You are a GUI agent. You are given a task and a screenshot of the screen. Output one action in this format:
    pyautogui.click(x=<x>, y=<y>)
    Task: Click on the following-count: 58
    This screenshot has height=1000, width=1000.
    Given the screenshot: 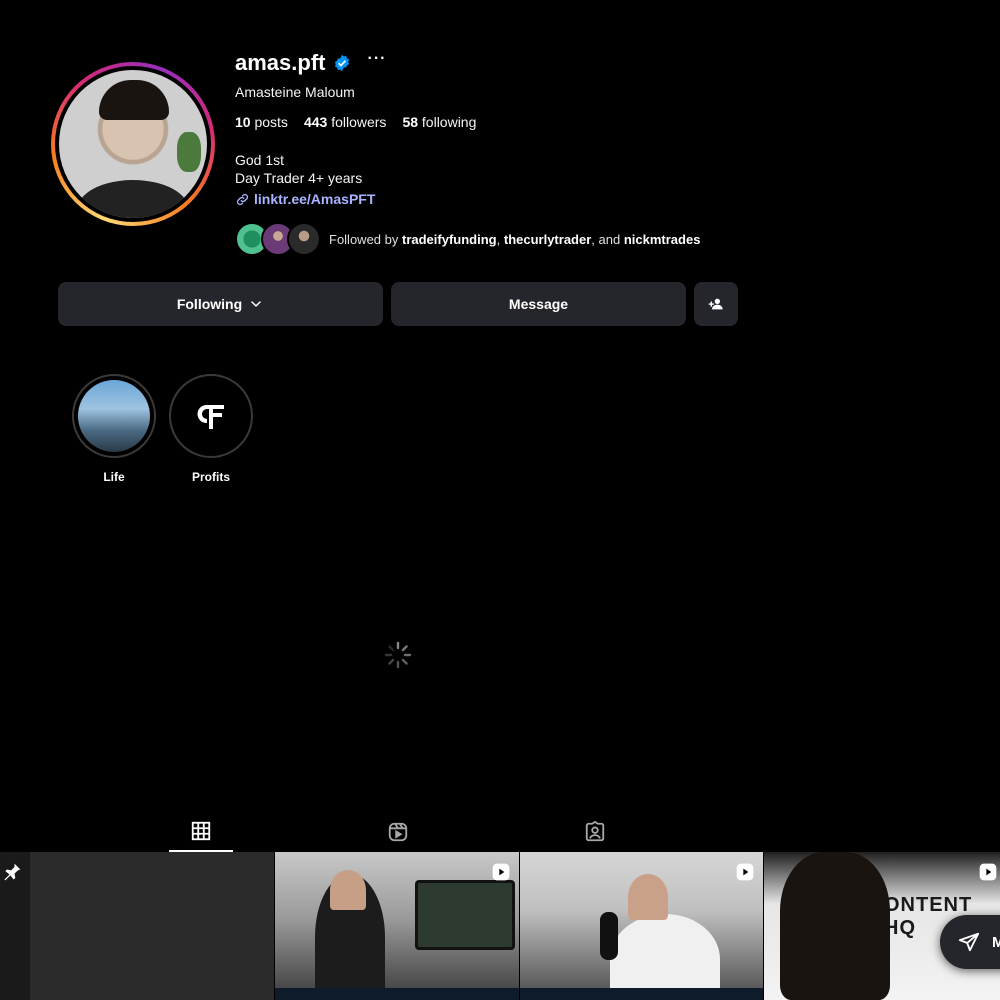 What is the action you would take?
    pyautogui.click(x=410, y=122)
    